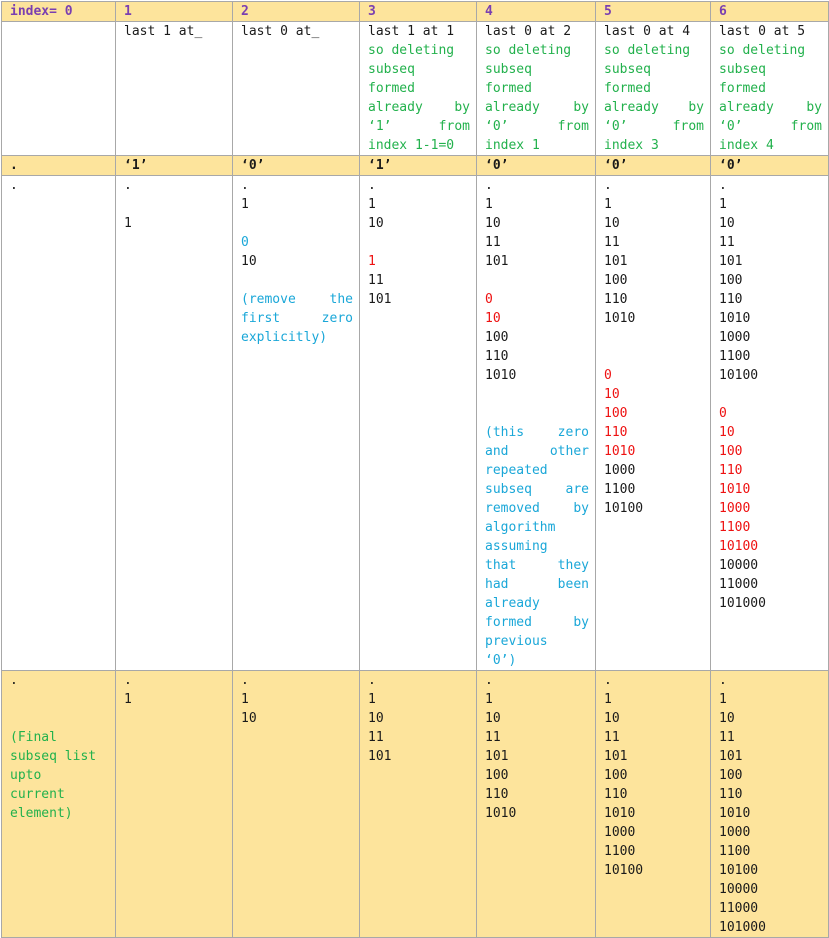  What do you see at coordinates (739, 584) in the screenshot?
I see `cell-line: 11000` at bounding box center [739, 584].